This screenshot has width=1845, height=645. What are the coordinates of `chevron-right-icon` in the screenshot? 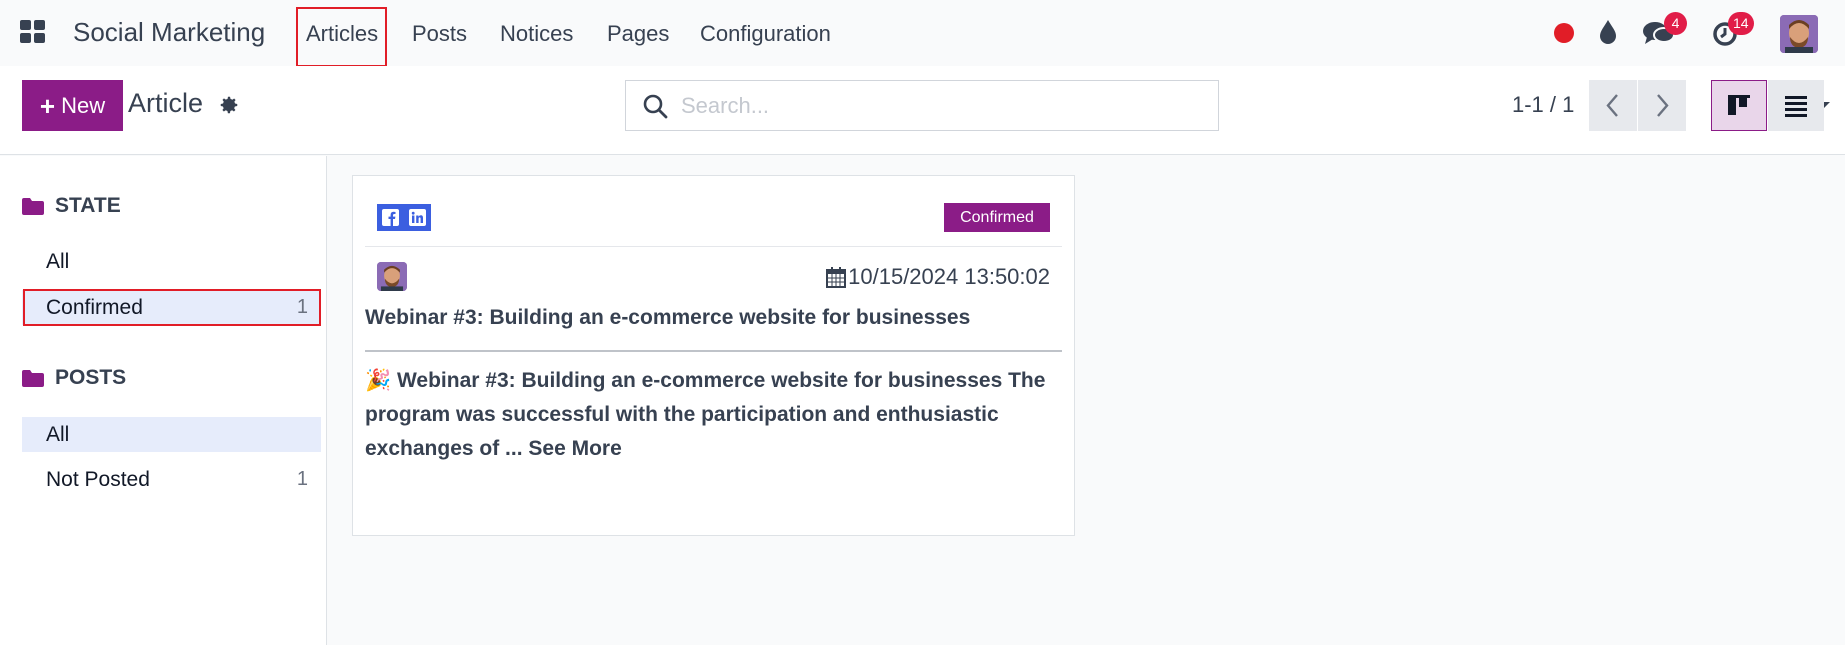 It's located at (1663, 105).